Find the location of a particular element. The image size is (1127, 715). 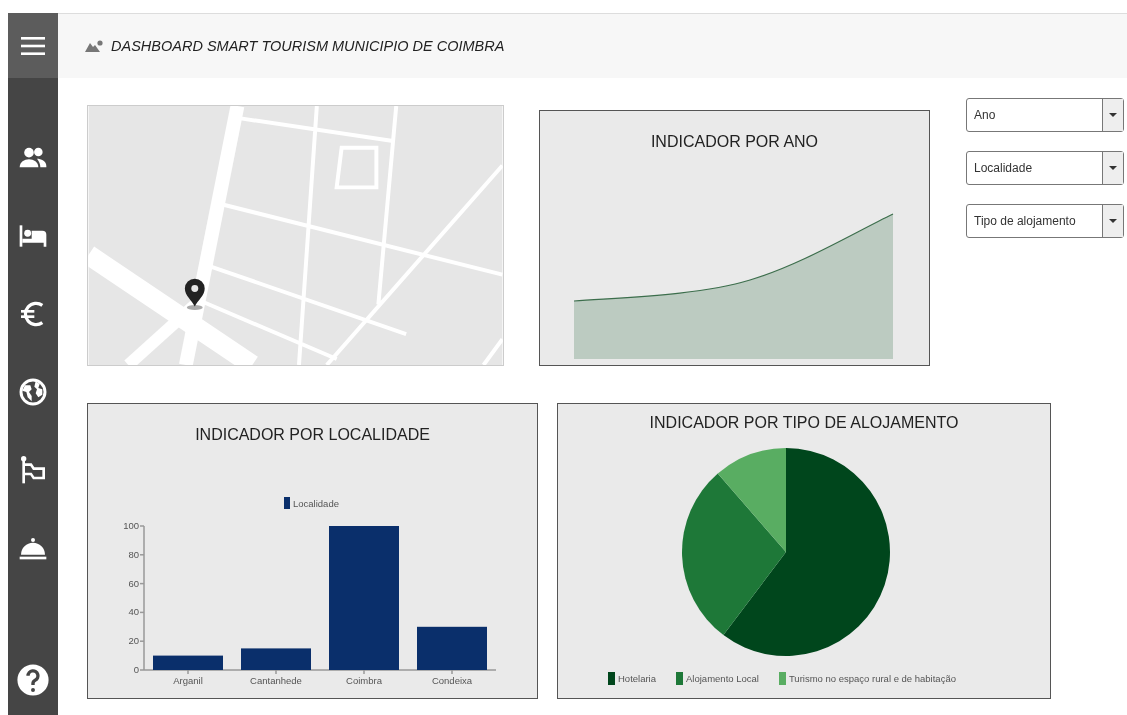

legend-label: Alojamento Local is located at coordinates (722, 678).